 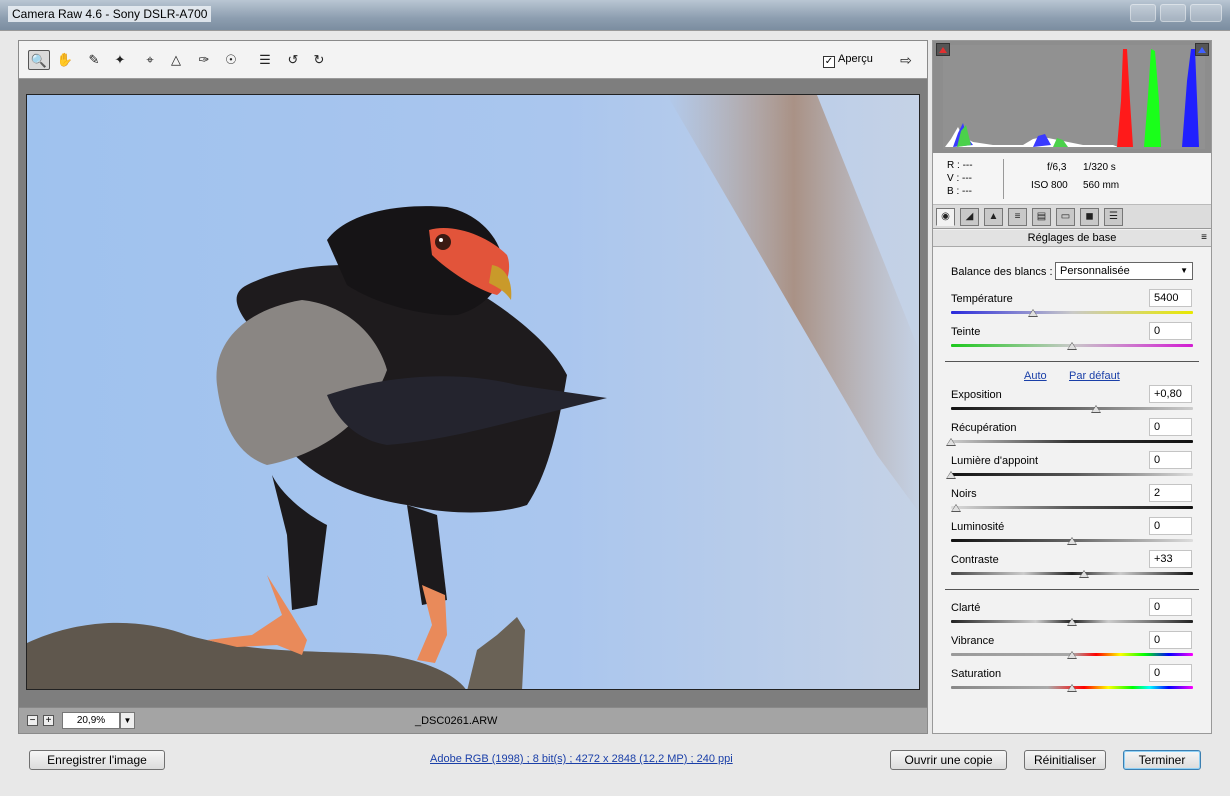 I want to click on tab-hsl-icon: ≡, so click(x=1017, y=217).